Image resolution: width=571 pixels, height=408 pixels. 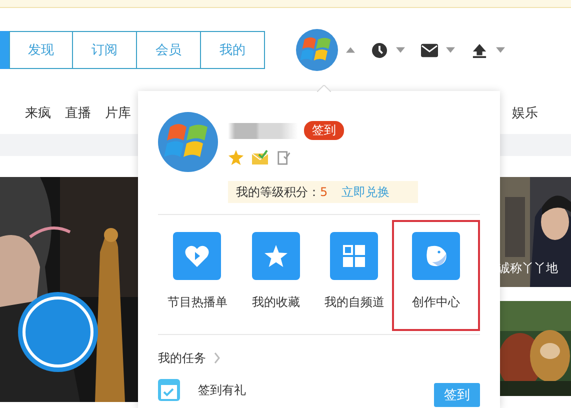 What do you see at coordinates (278, 192) in the screenshot?
I see `points-label: 我的等级积分：` at bounding box center [278, 192].